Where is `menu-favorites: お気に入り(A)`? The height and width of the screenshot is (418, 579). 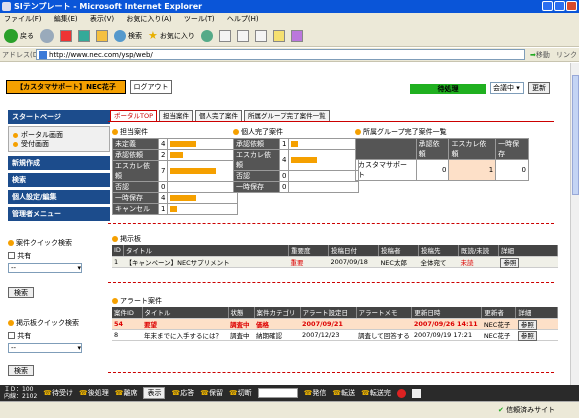
menu-favorites: お気に入り(A) is located at coordinates (148, 19).